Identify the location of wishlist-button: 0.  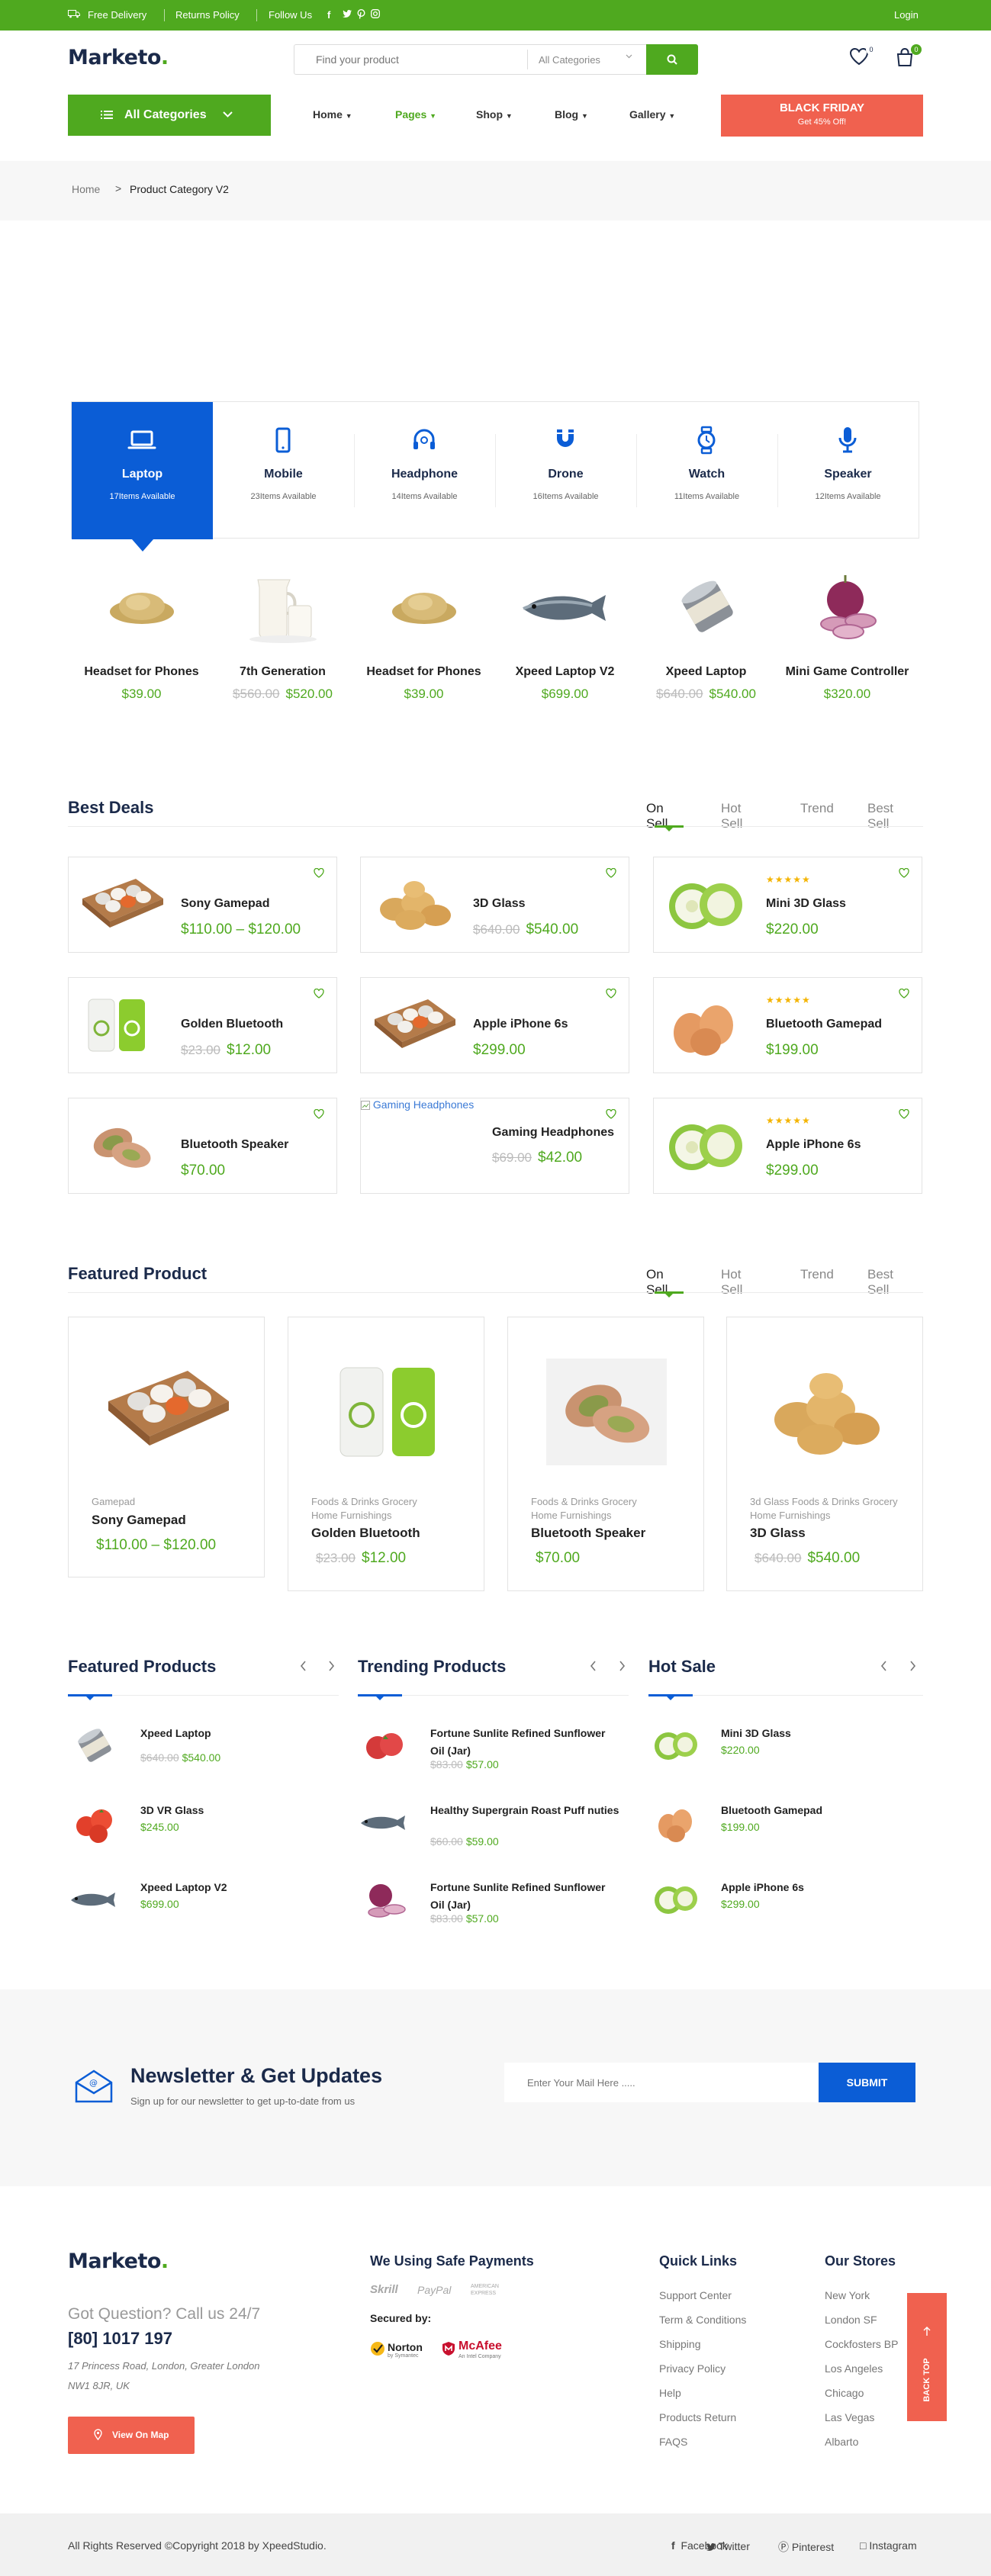
(863, 55).